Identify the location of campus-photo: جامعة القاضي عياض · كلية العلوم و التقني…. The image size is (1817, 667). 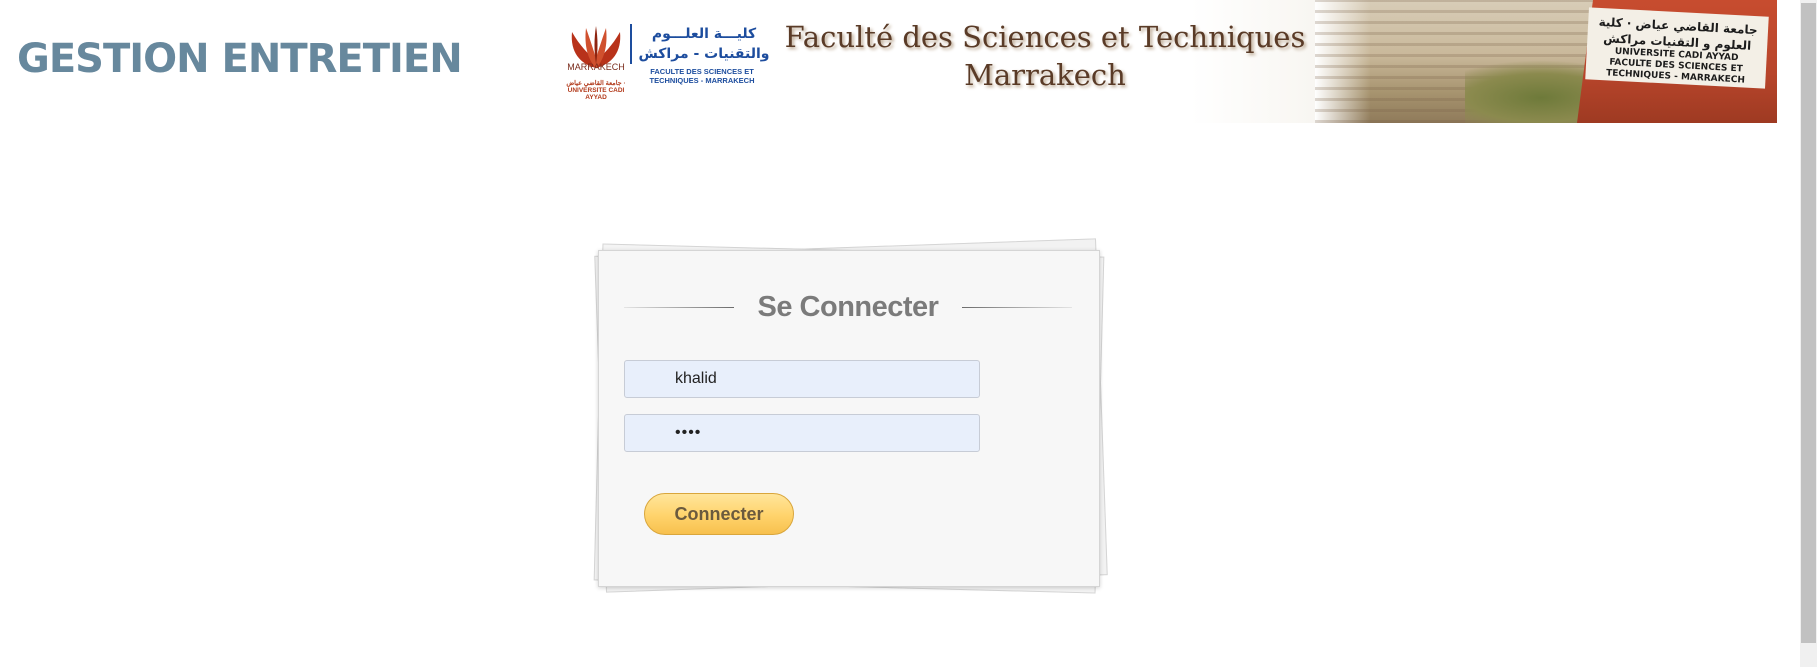
(1546, 61).